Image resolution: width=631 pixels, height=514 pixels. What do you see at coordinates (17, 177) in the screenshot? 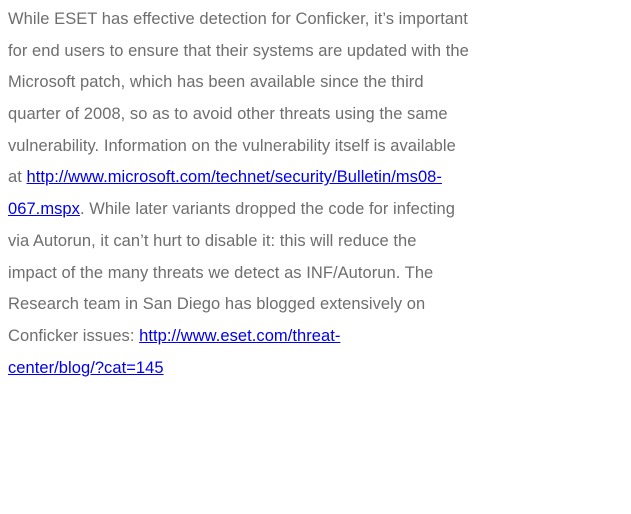
I see `text-fragment: at` at bounding box center [17, 177].